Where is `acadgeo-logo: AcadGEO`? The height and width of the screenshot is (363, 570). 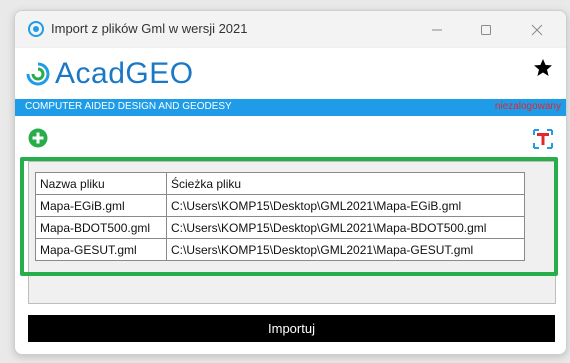 acadgeo-logo: AcadGEO is located at coordinates (109, 74).